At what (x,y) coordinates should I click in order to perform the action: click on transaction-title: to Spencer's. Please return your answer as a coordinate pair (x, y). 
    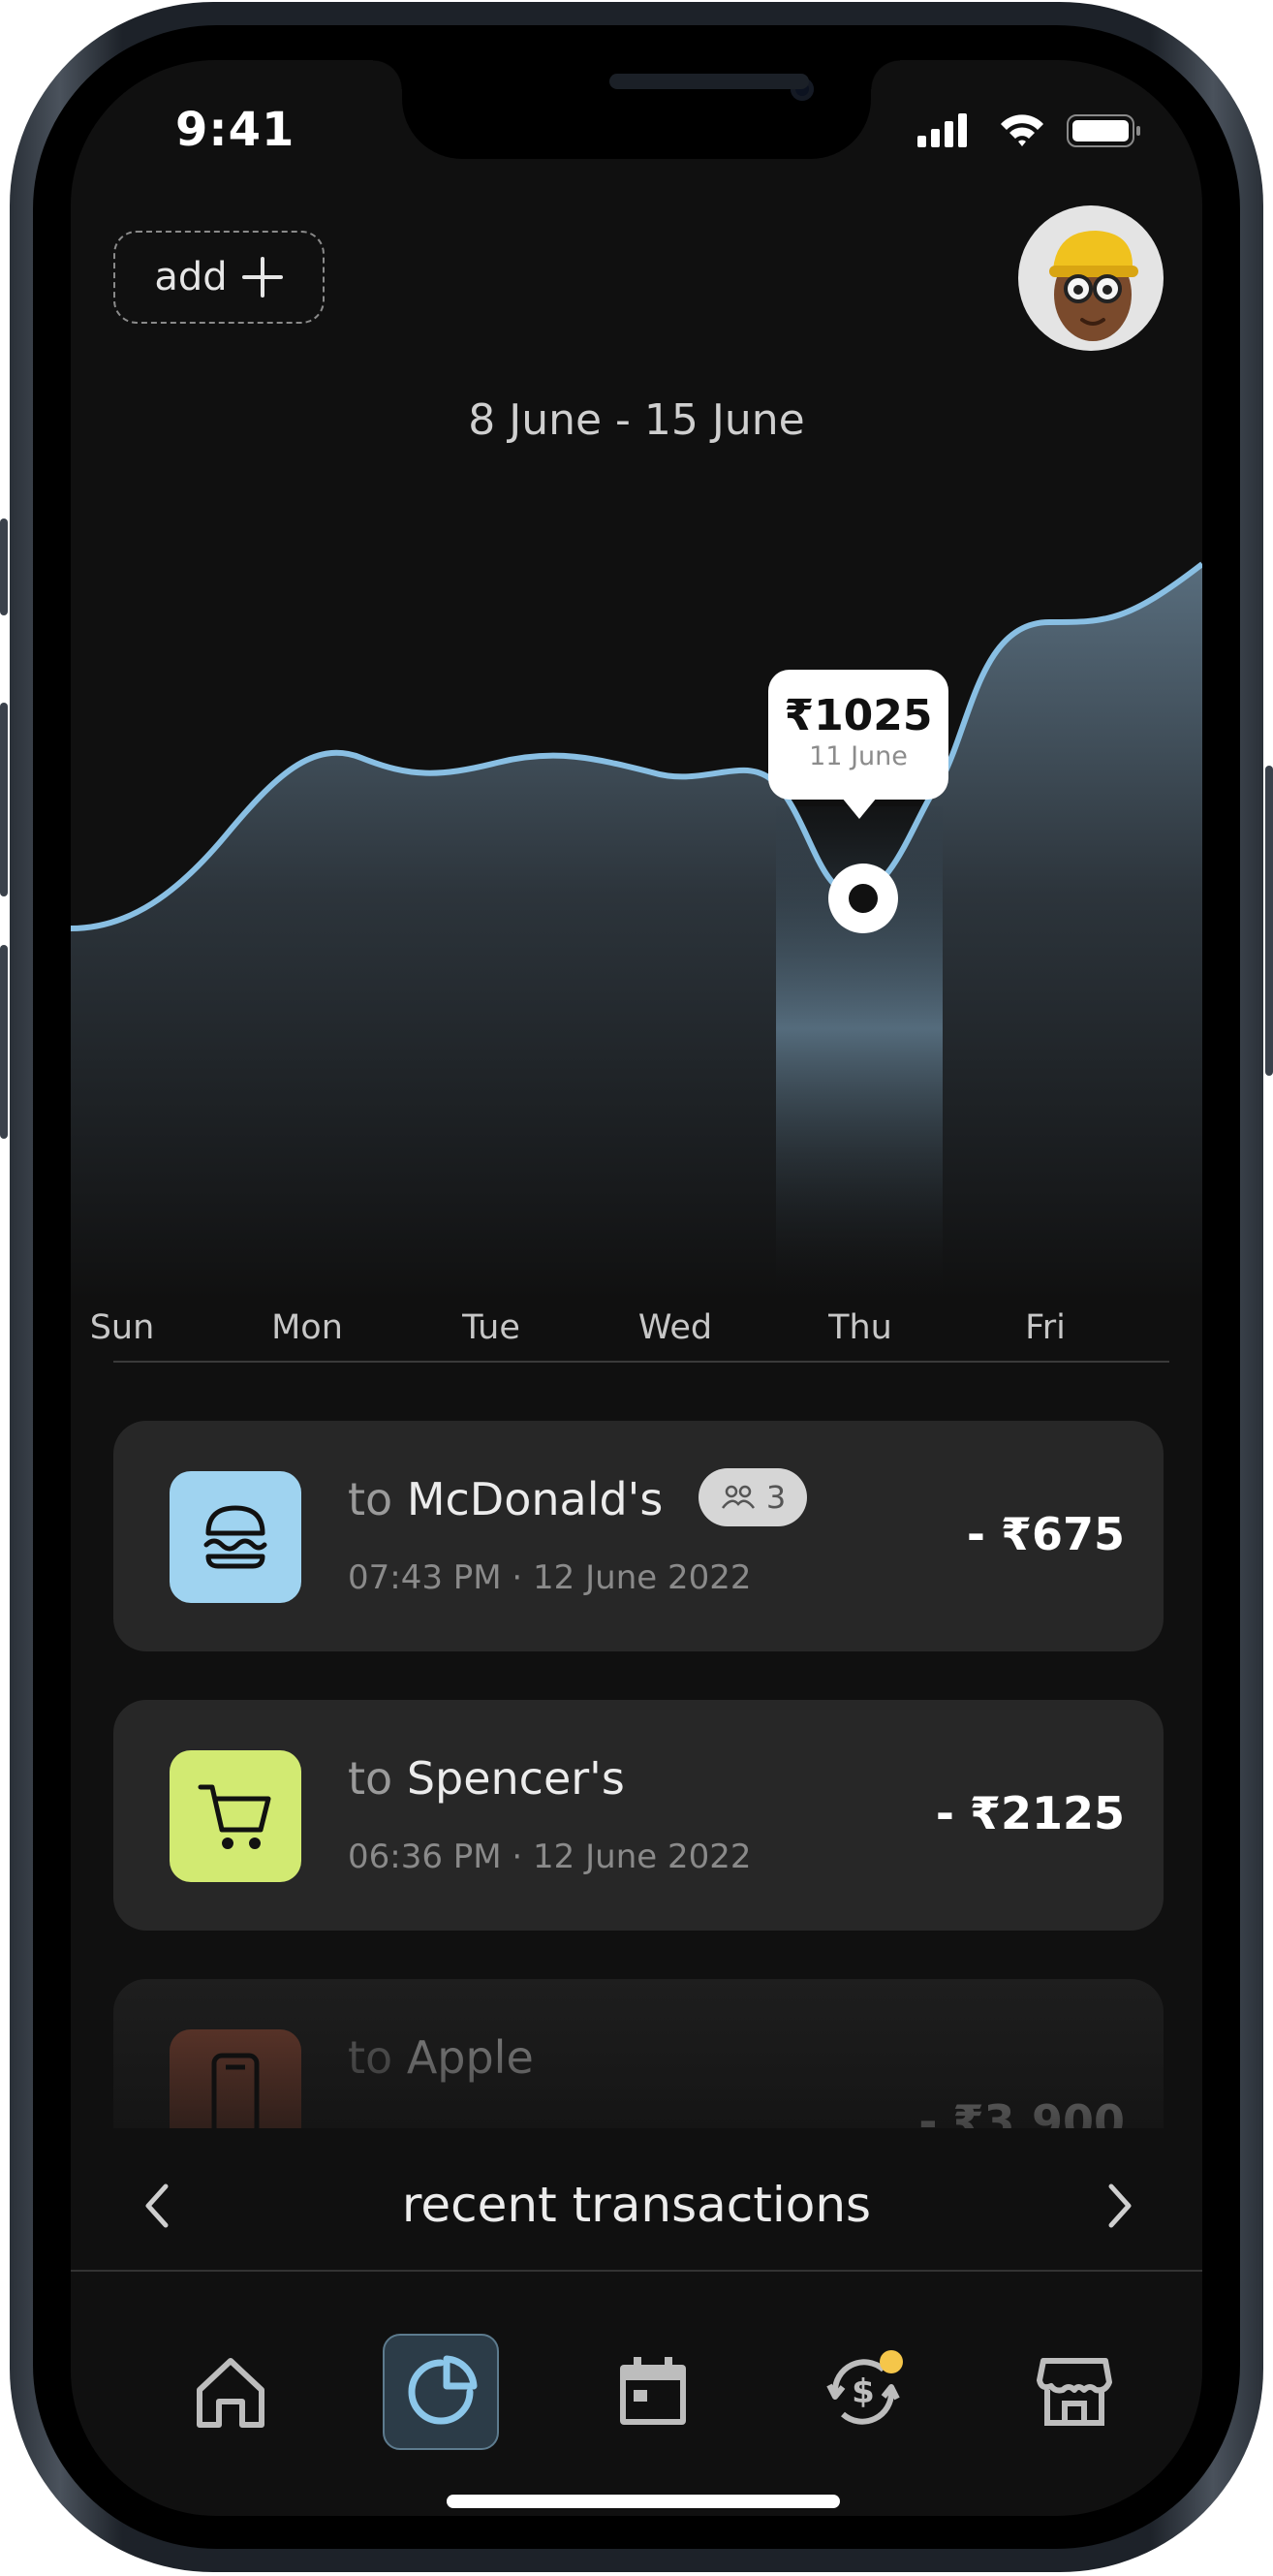
    Looking at the image, I should click on (486, 1778).